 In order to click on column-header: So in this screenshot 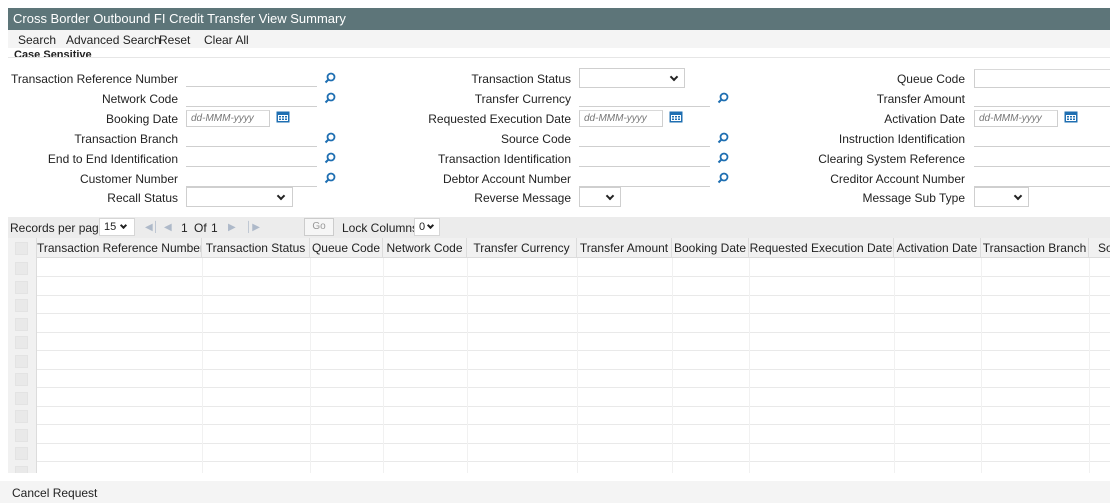, I will do `click(1099, 248)`.